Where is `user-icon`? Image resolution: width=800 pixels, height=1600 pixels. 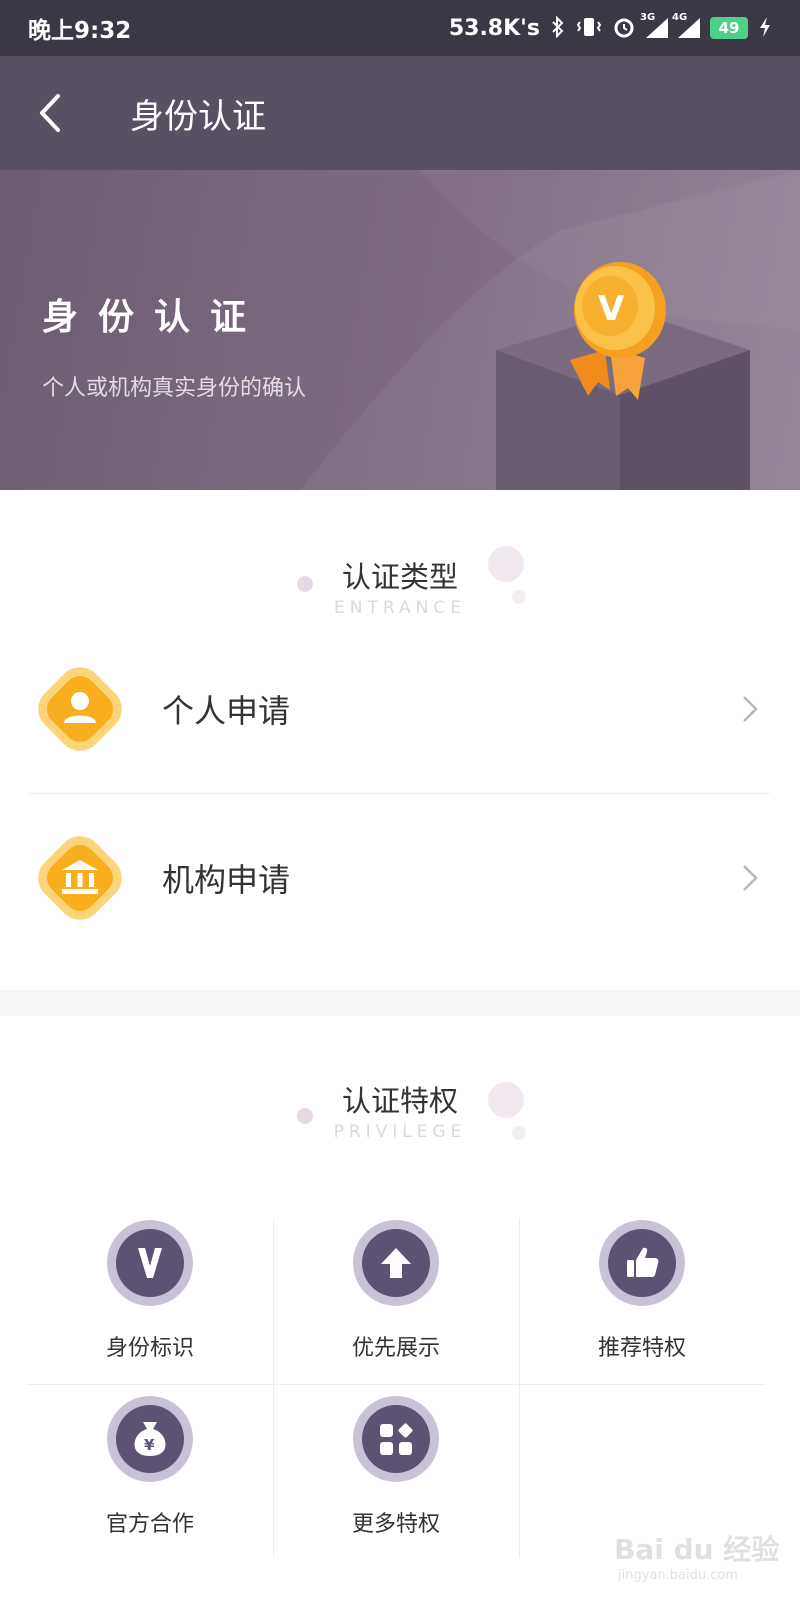
user-icon is located at coordinates (80, 709).